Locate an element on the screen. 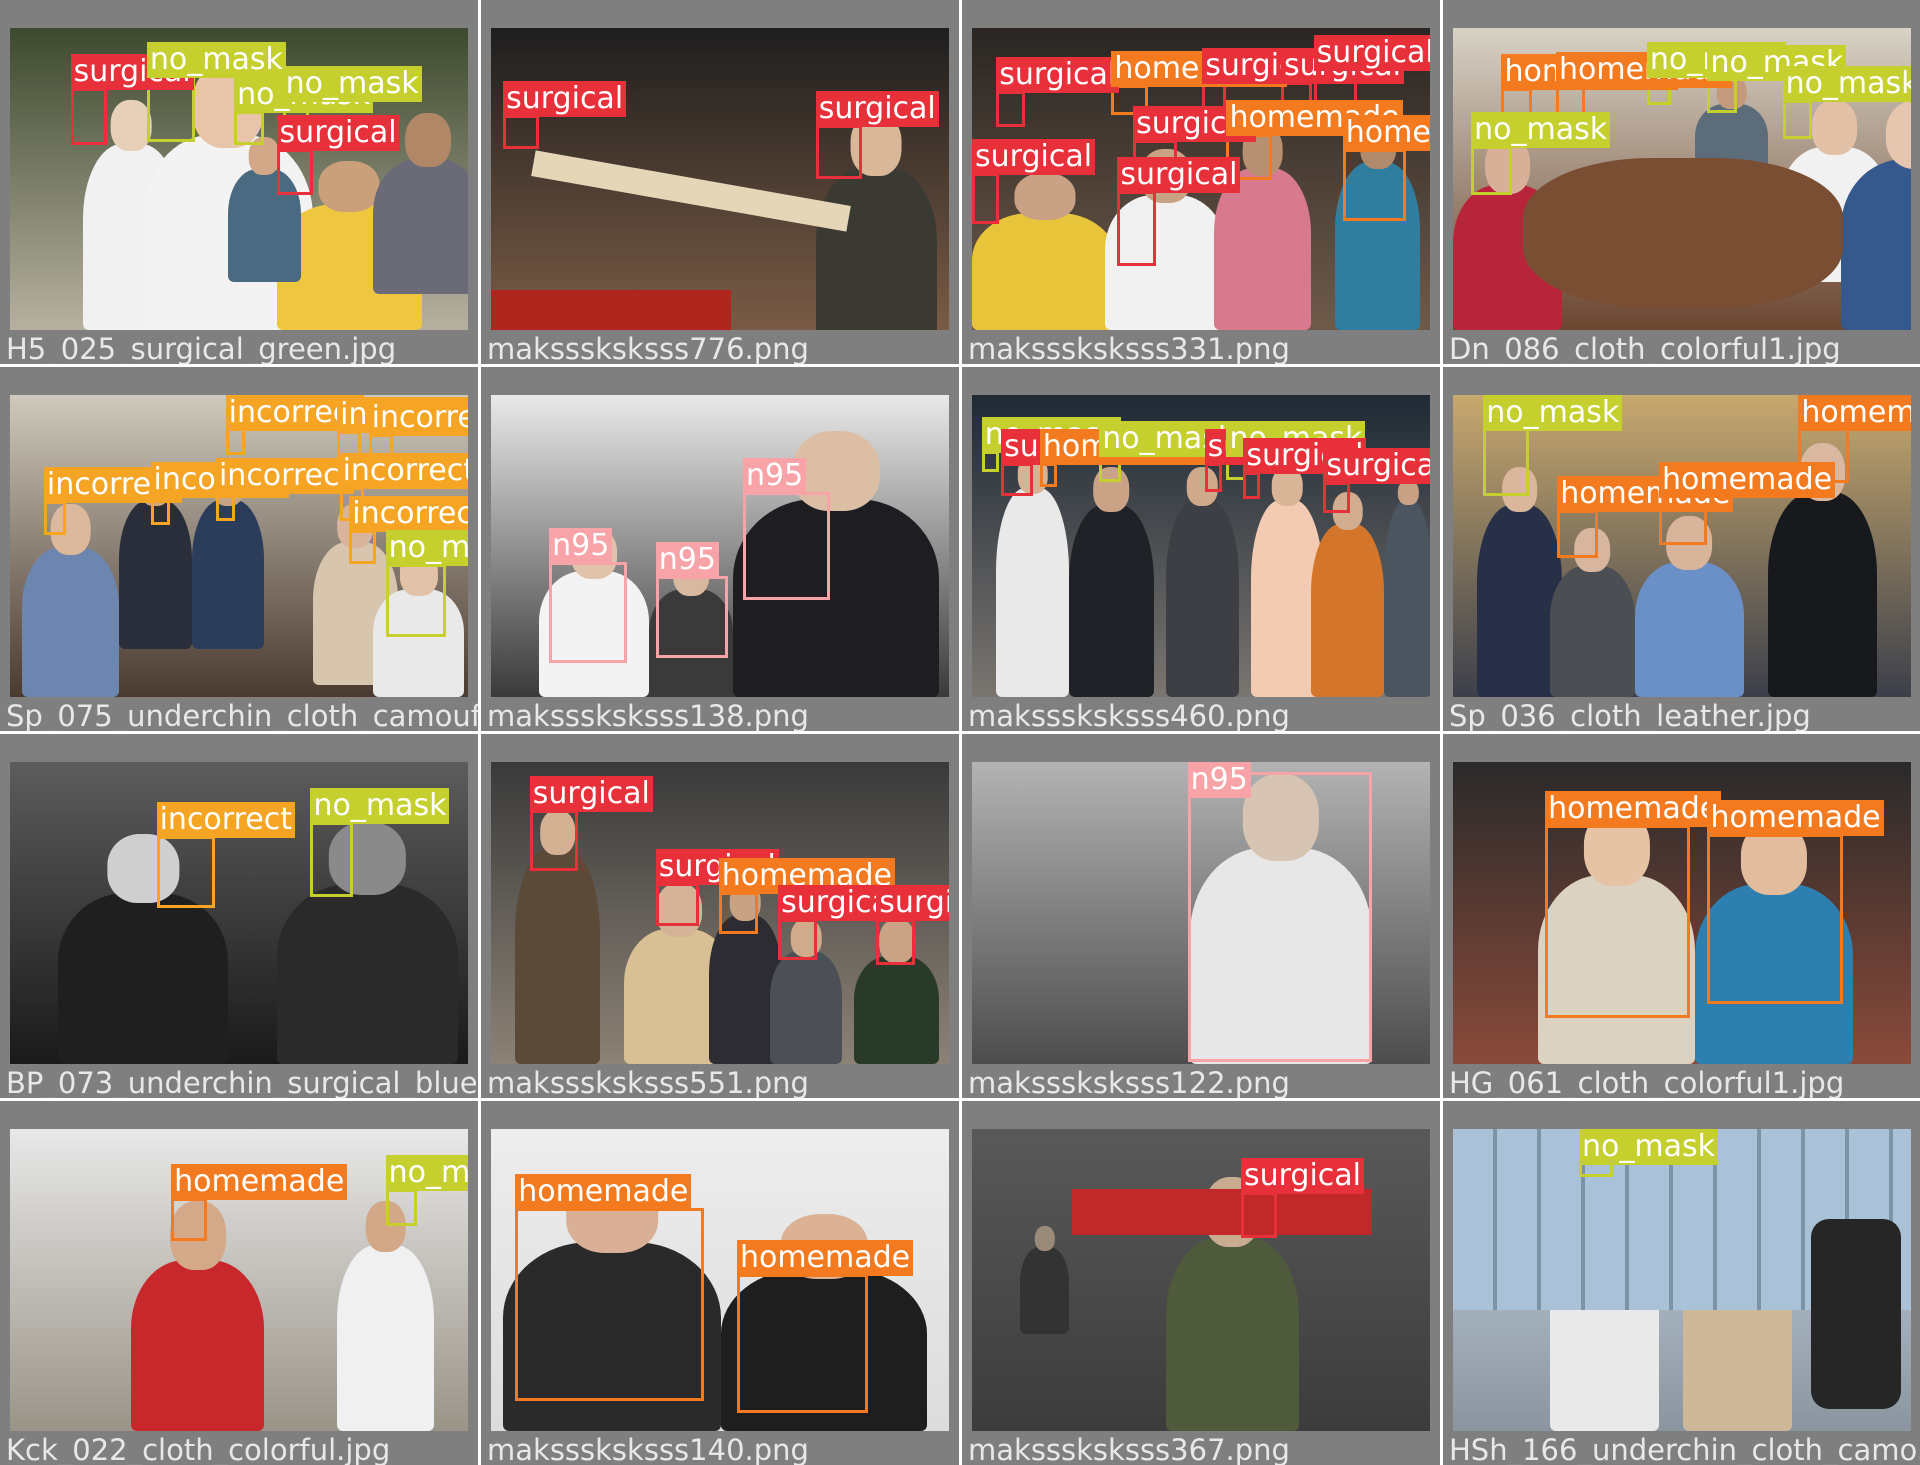 The height and width of the screenshot is (1465, 1920). image-filename: maksssksksss122.png is located at coordinates (1129, 1082).